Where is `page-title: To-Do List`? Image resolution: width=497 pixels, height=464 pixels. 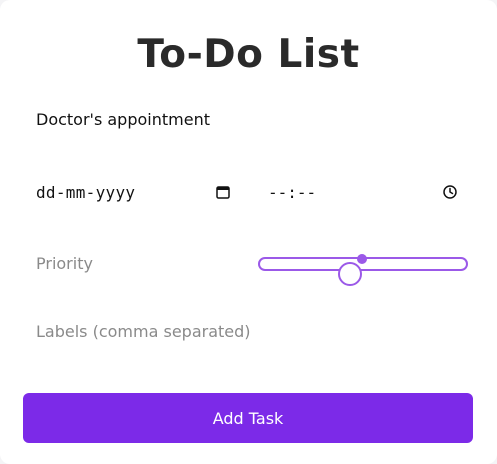
page-title: To-Do List is located at coordinates (248, 54).